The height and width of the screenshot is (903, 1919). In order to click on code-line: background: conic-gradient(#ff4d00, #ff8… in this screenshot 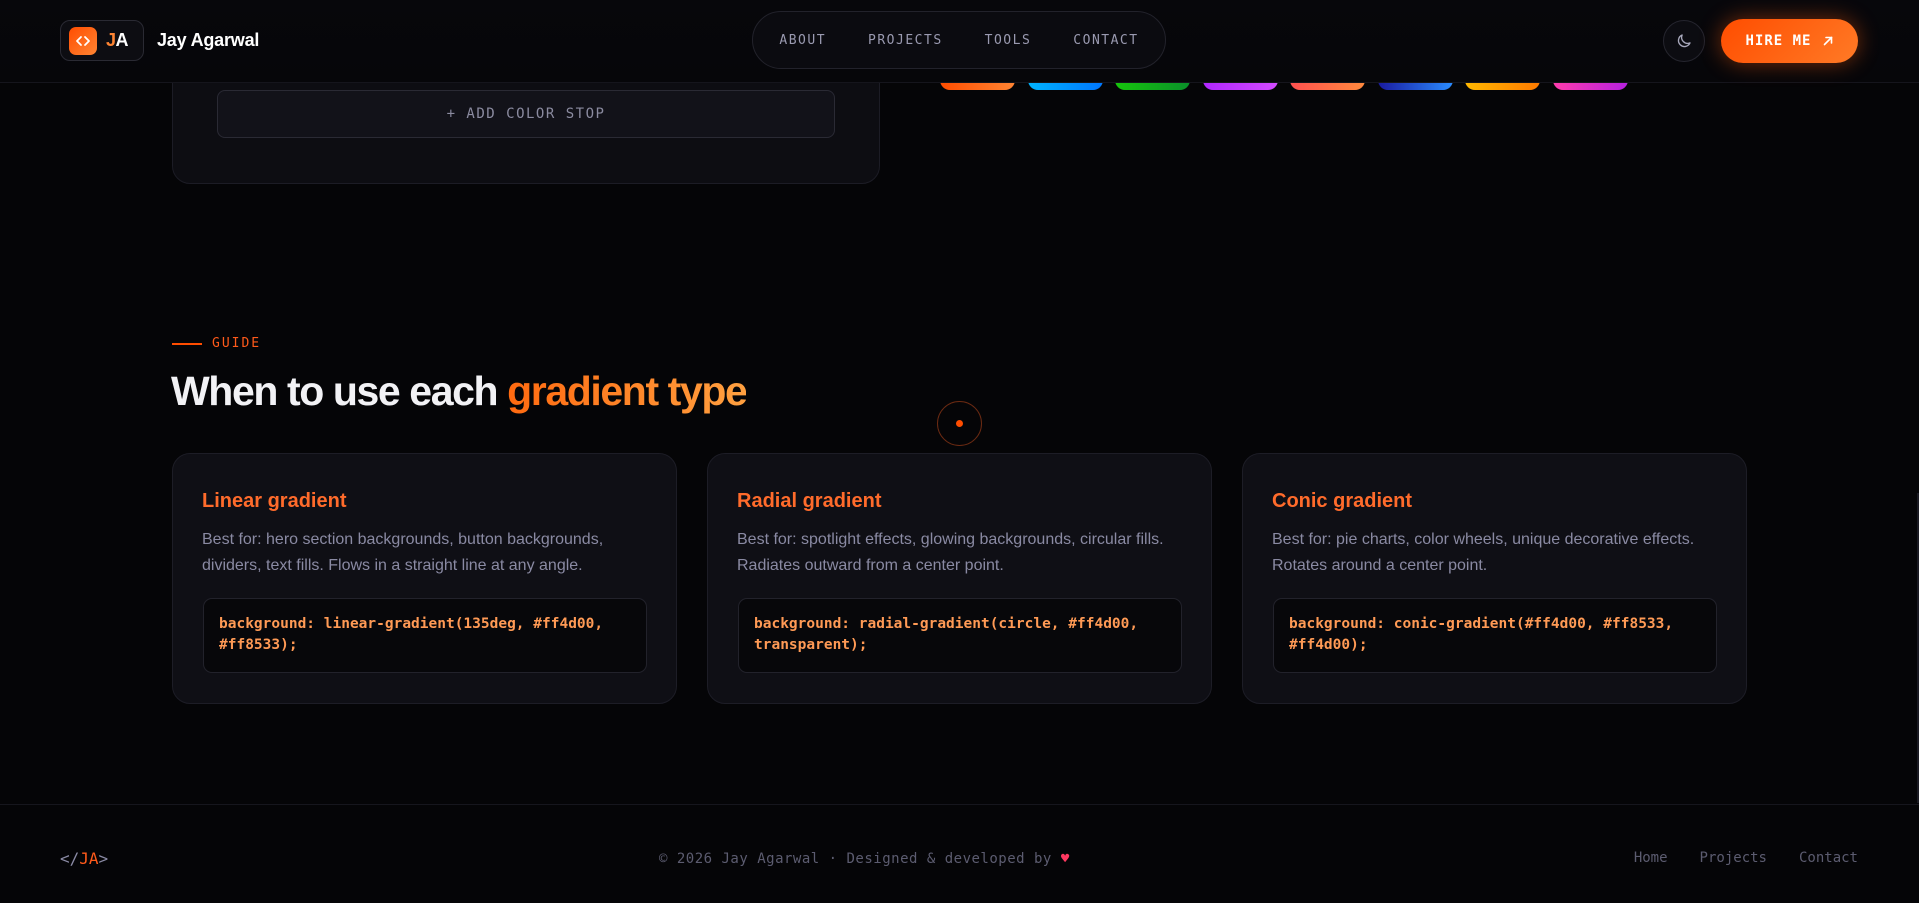, I will do `click(1481, 624)`.